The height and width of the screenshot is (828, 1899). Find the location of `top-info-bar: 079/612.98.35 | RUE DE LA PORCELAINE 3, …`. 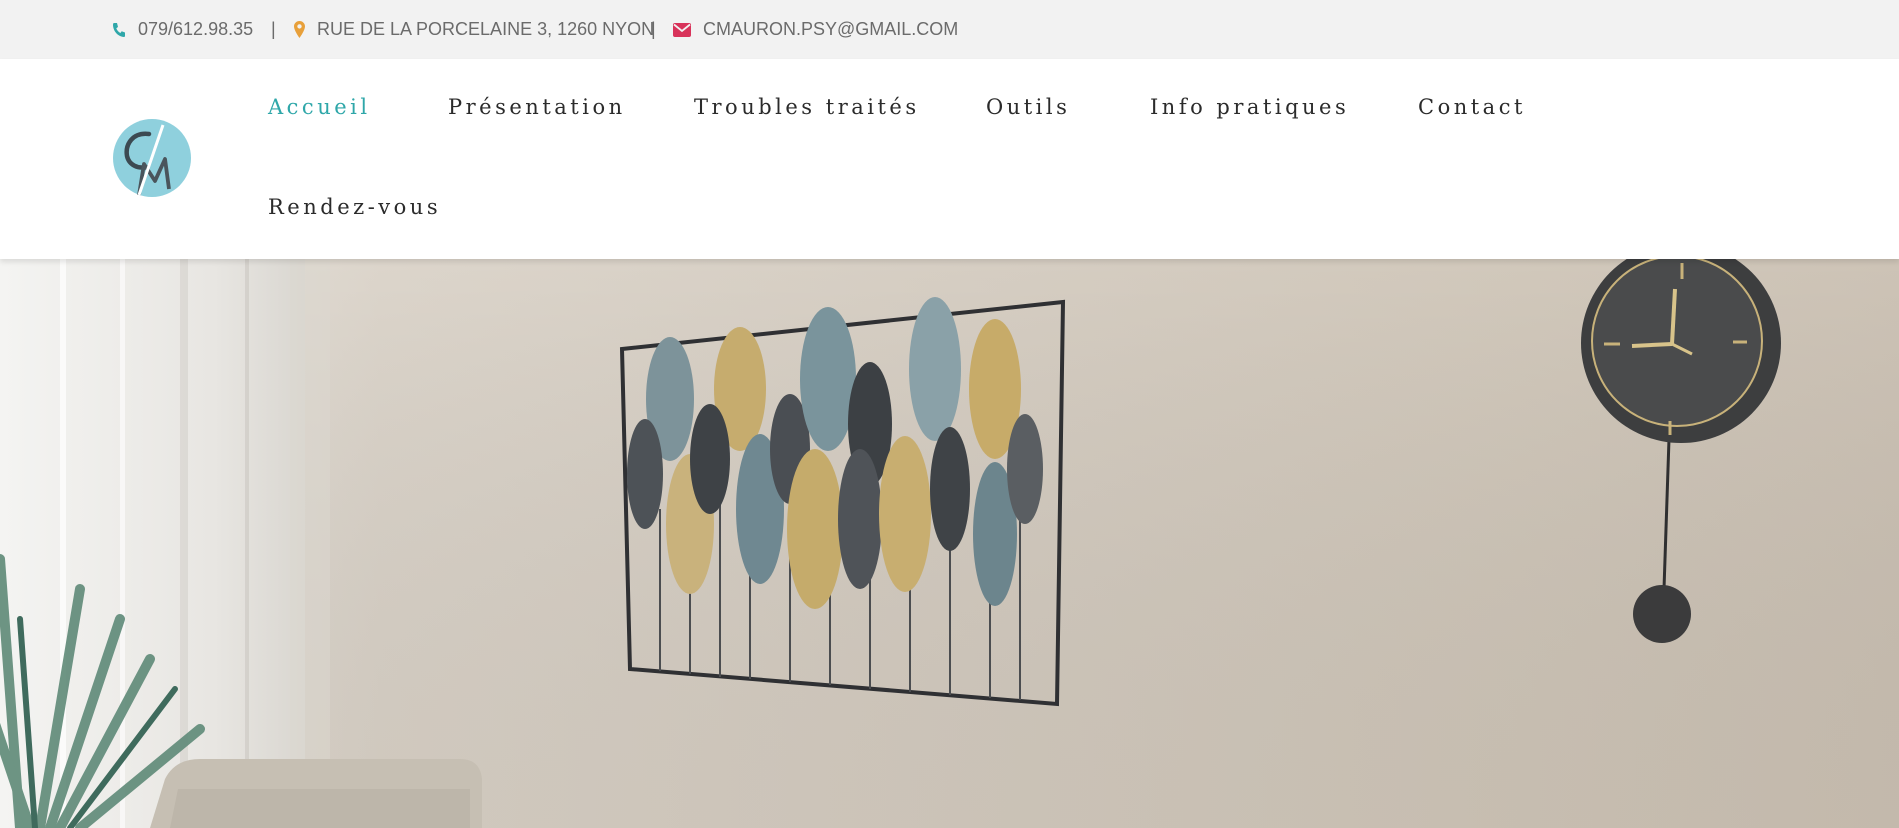

top-info-bar: 079/612.98.35 | RUE DE LA PORCELAINE 3, … is located at coordinates (949, 29).